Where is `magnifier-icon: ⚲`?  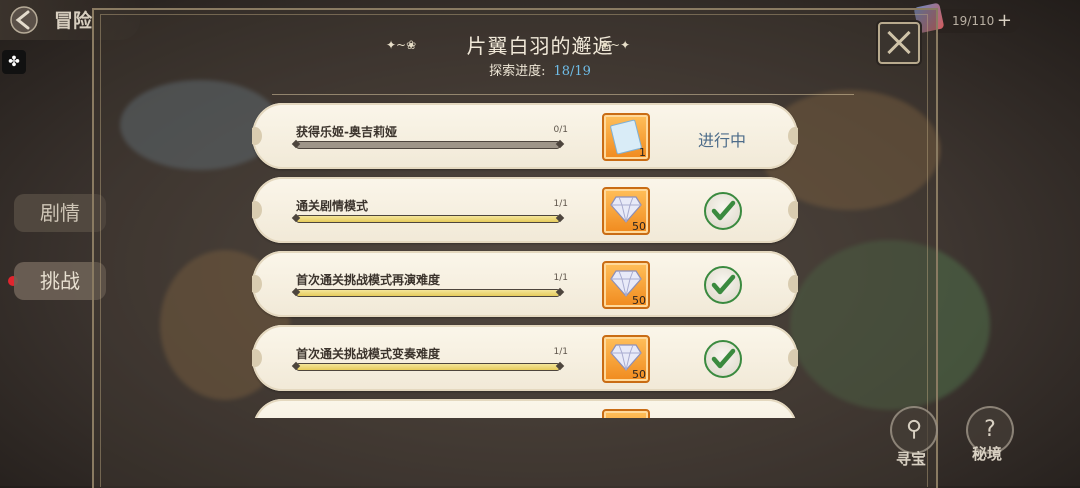 magnifier-icon: ⚲ is located at coordinates (914, 430).